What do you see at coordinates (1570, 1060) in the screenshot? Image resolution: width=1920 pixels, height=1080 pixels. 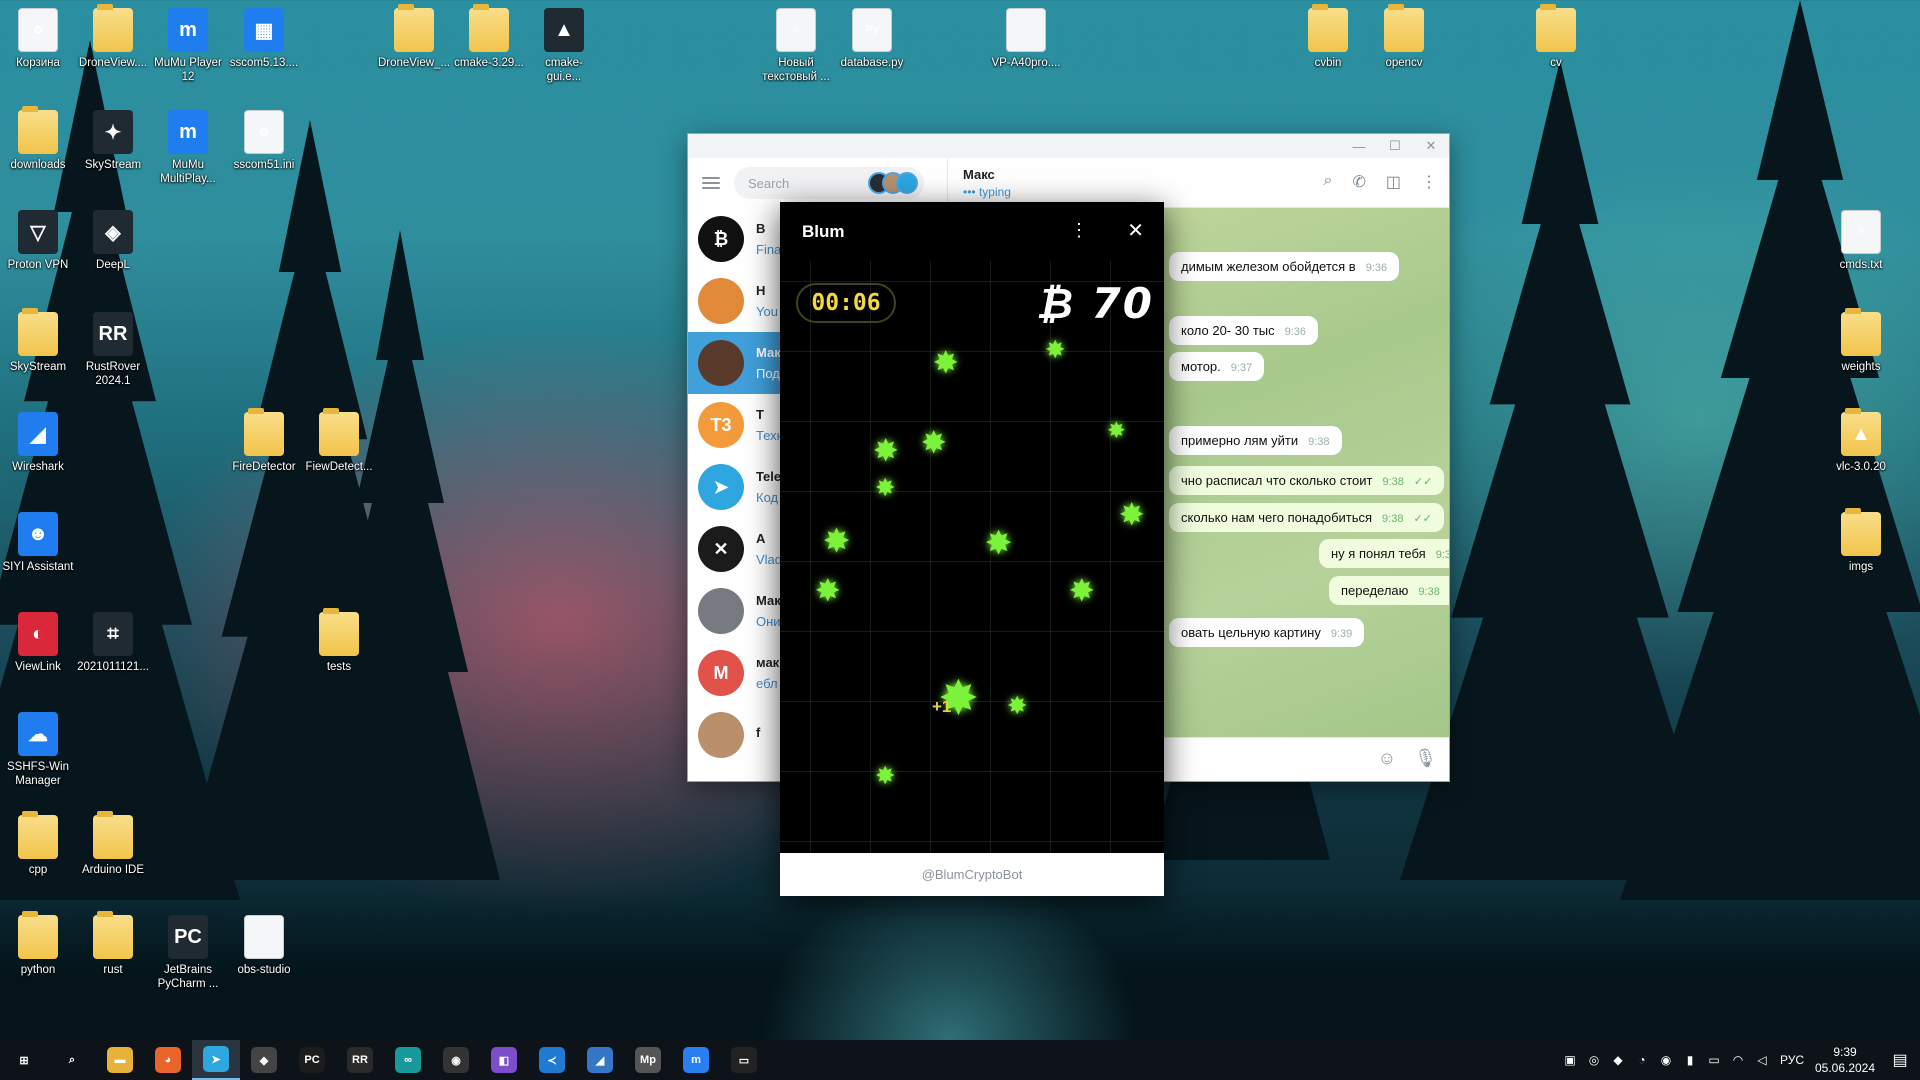 I see `tray-app-icon: ▣` at bounding box center [1570, 1060].